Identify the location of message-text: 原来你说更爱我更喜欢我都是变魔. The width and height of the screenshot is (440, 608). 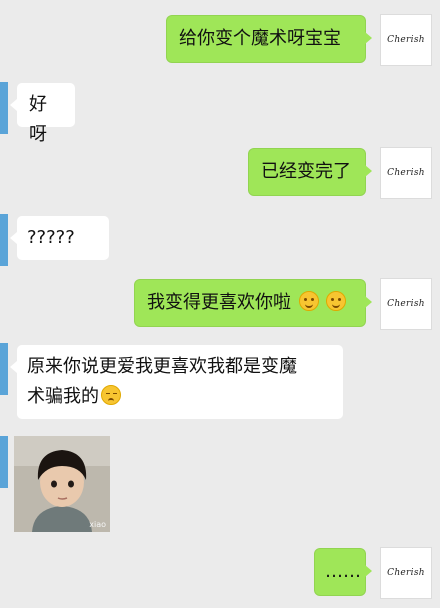
(162, 366).